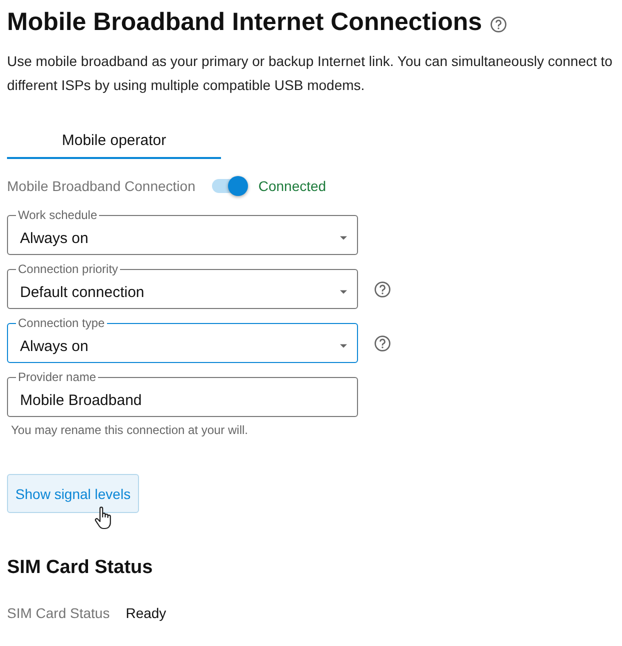  Describe the element at coordinates (101, 186) in the screenshot. I see `connection-label: Mobile Broadband Connection` at that location.